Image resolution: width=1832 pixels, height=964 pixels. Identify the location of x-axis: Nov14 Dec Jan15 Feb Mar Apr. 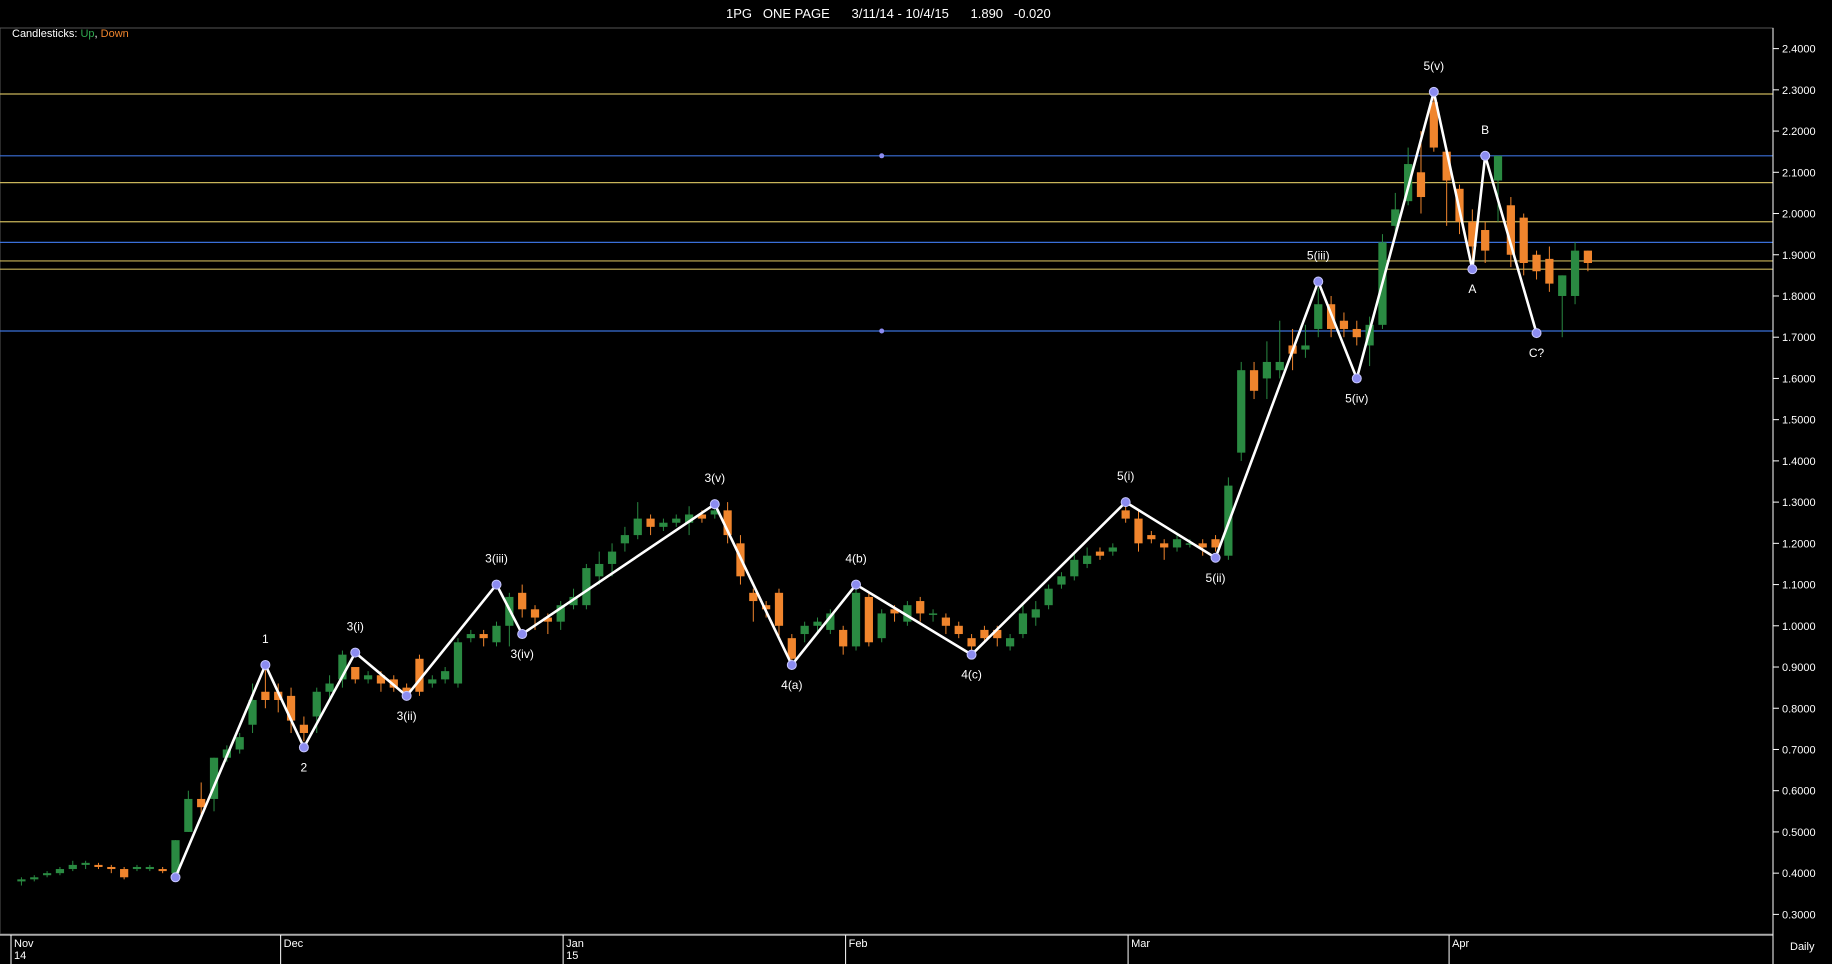
(887, 949).